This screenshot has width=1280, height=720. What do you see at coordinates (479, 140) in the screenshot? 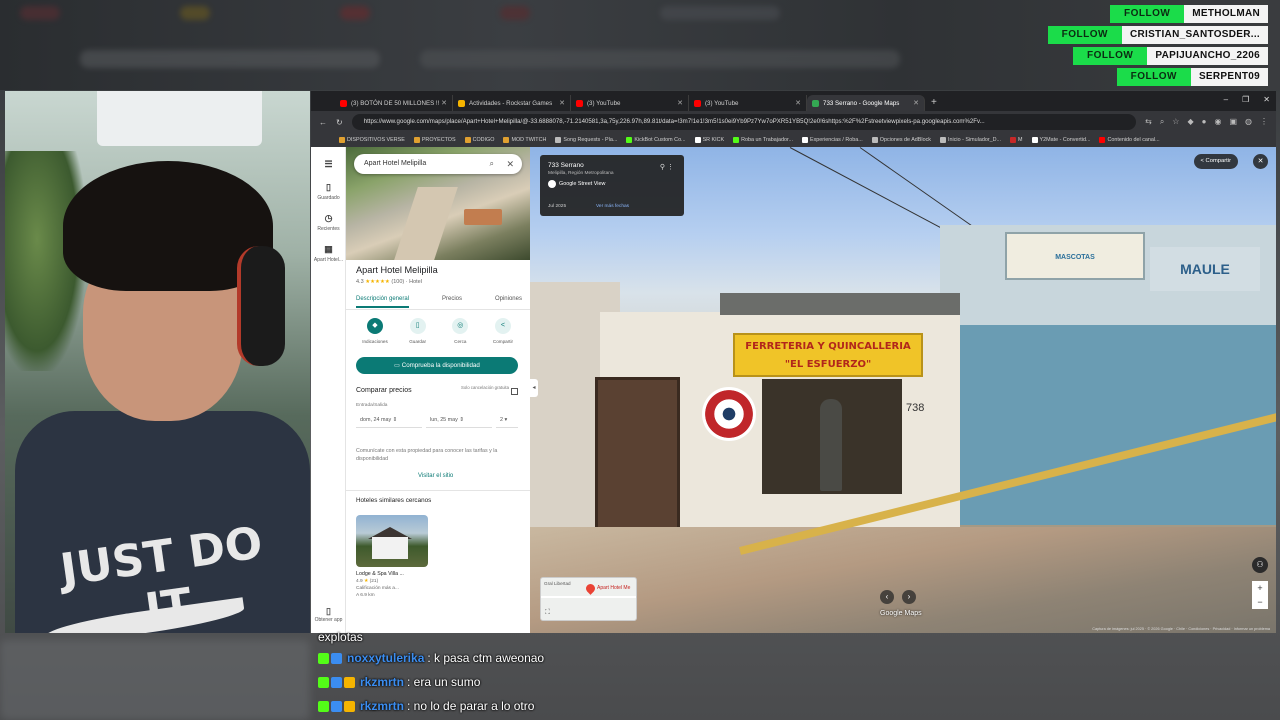
I see `bookmark-item: CODIGO` at bounding box center [479, 140].